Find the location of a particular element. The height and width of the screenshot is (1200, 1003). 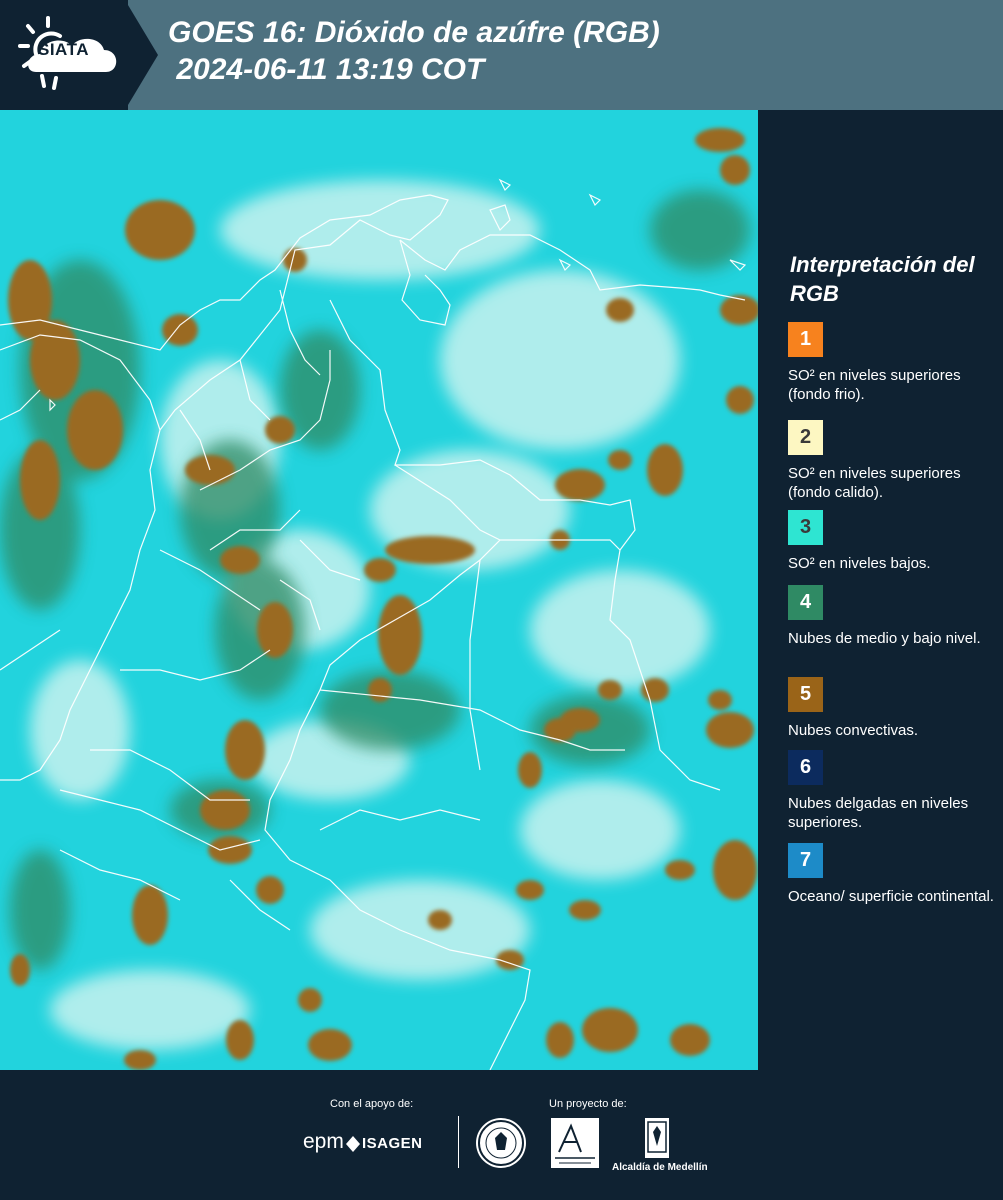

legend-swatch-5: 5 is located at coordinates (805, 694).